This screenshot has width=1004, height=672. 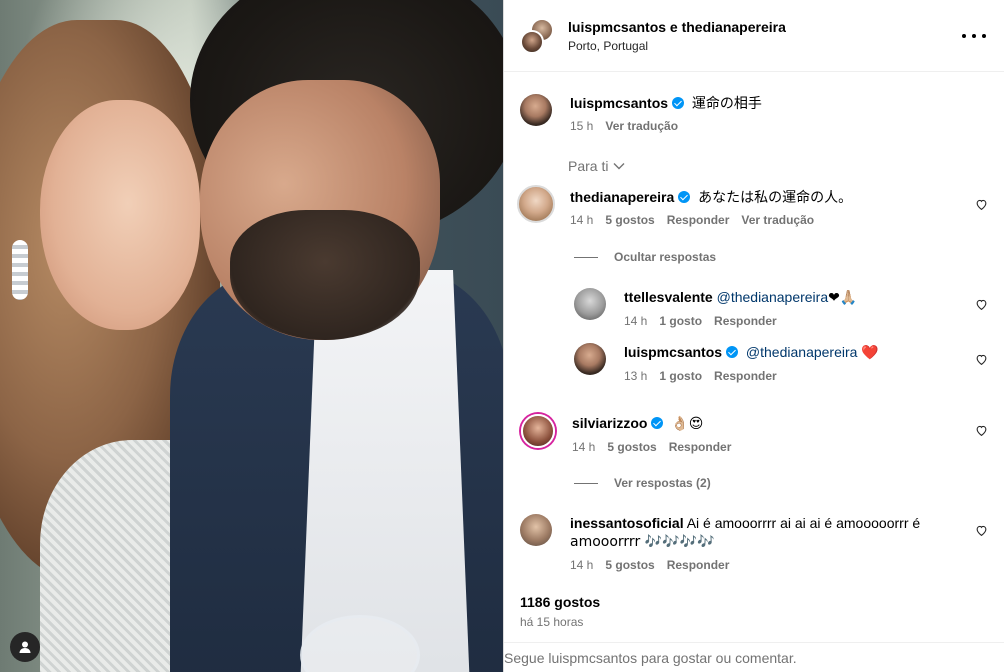 What do you see at coordinates (636, 376) in the screenshot?
I see `comment-time: 13 h` at bounding box center [636, 376].